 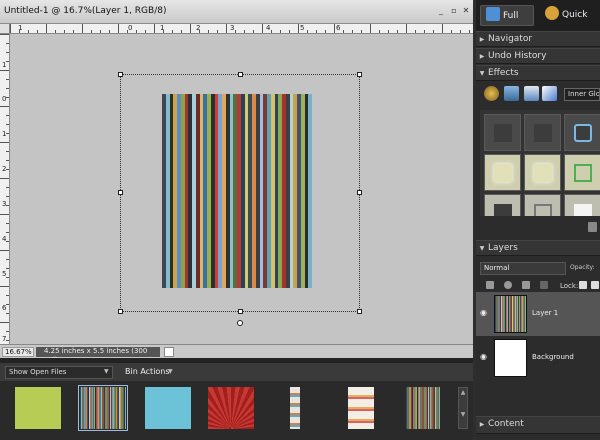 I want to click on transform-handle-bottom-left, so click(x=120, y=311).